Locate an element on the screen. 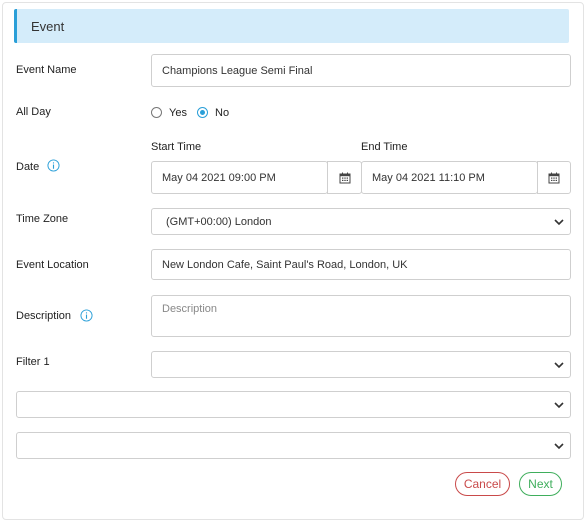  start-time-calendar-button is located at coordinates (344, 177).